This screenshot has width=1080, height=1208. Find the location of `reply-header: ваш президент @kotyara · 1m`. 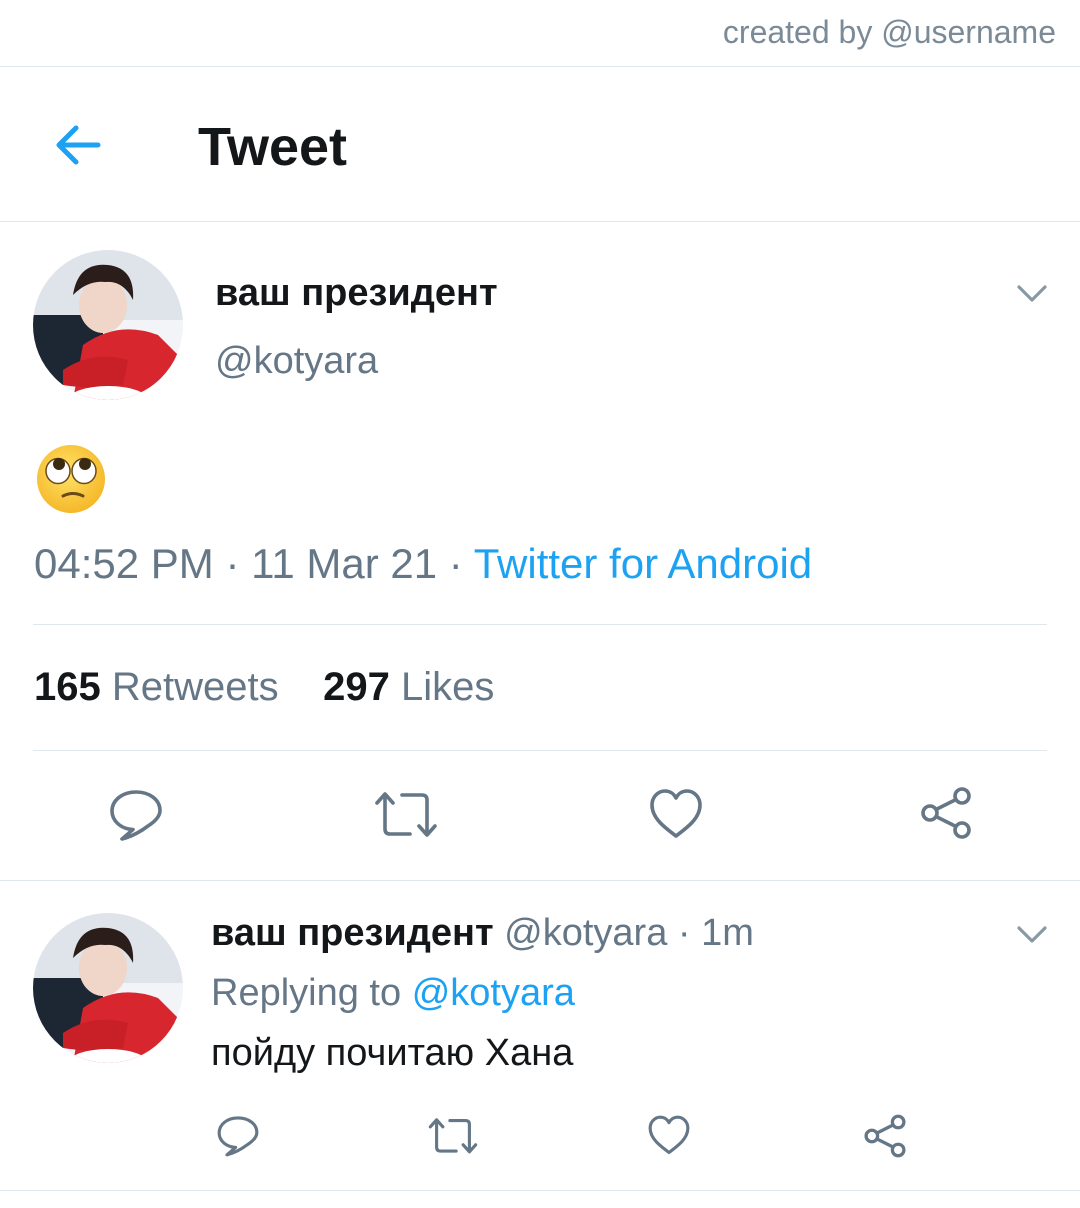

reply-header: ваш президент @kotyara · 1m is located at coordinates (482, 933).